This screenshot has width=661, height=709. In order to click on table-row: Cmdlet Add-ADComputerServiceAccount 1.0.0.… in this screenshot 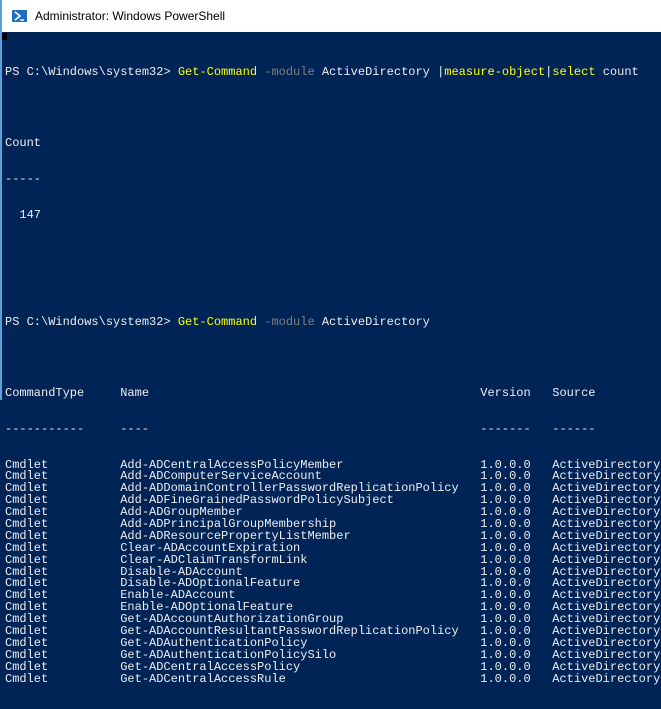, I will do `click(333, 476)`.